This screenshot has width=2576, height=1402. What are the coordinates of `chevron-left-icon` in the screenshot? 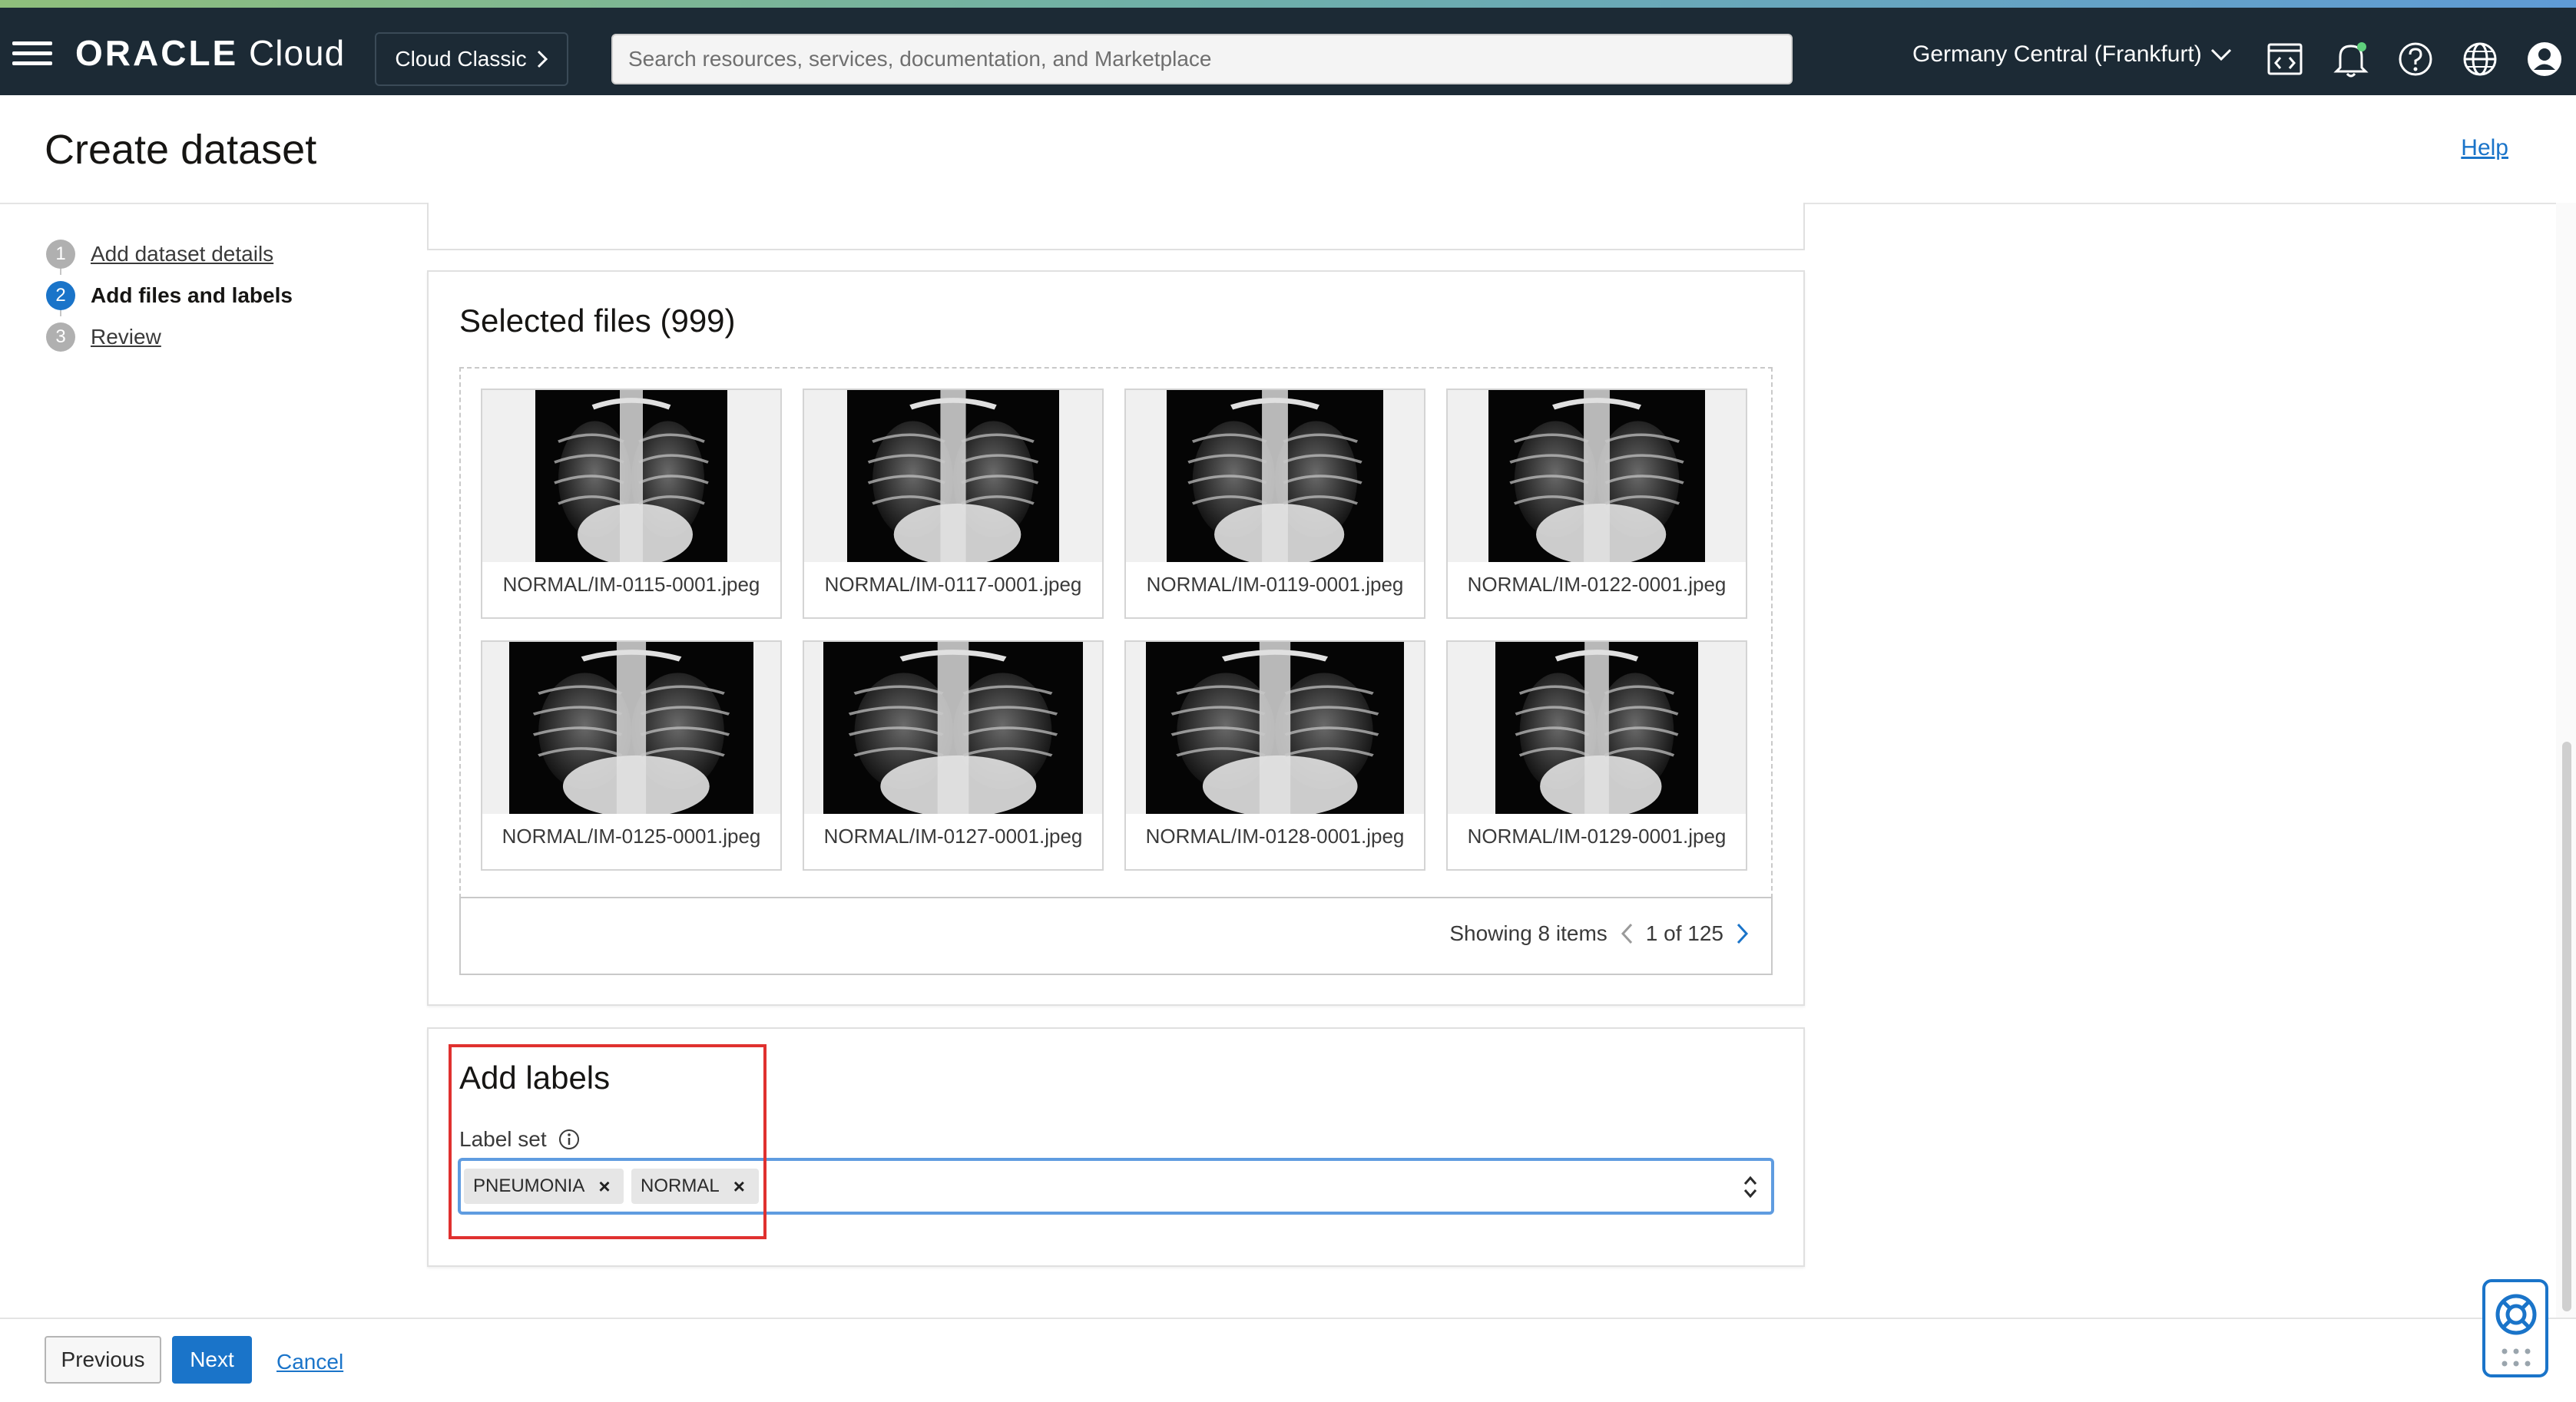 It's located at (1627, 933).